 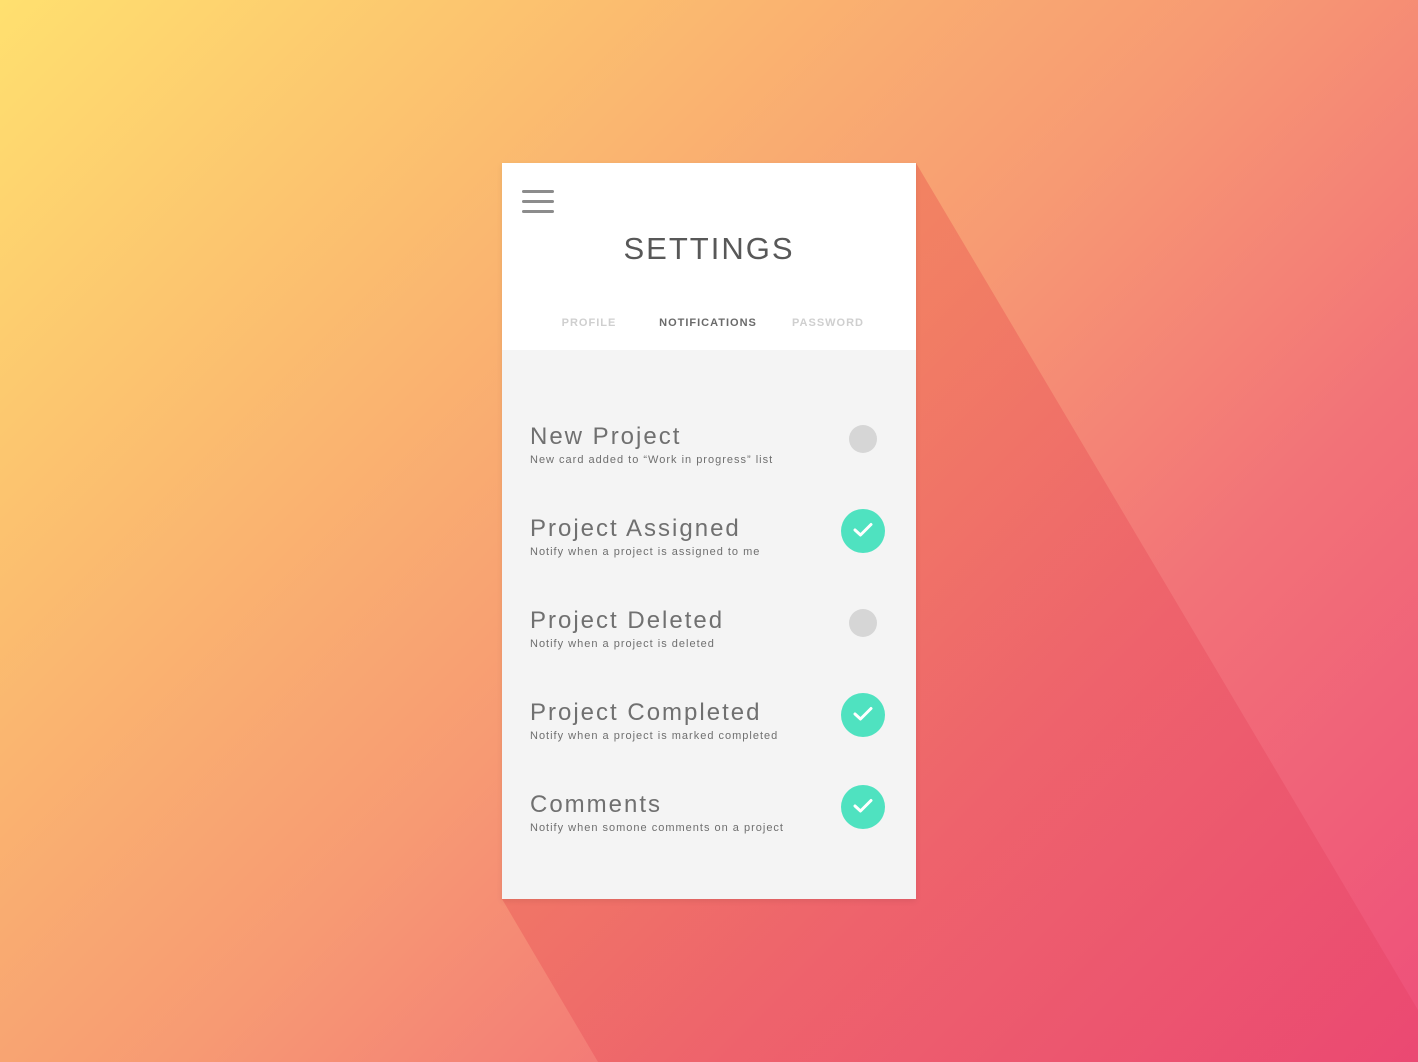 I want to click on tab-notifications: NOTIFICATIONS, so click(x=708, y=323).